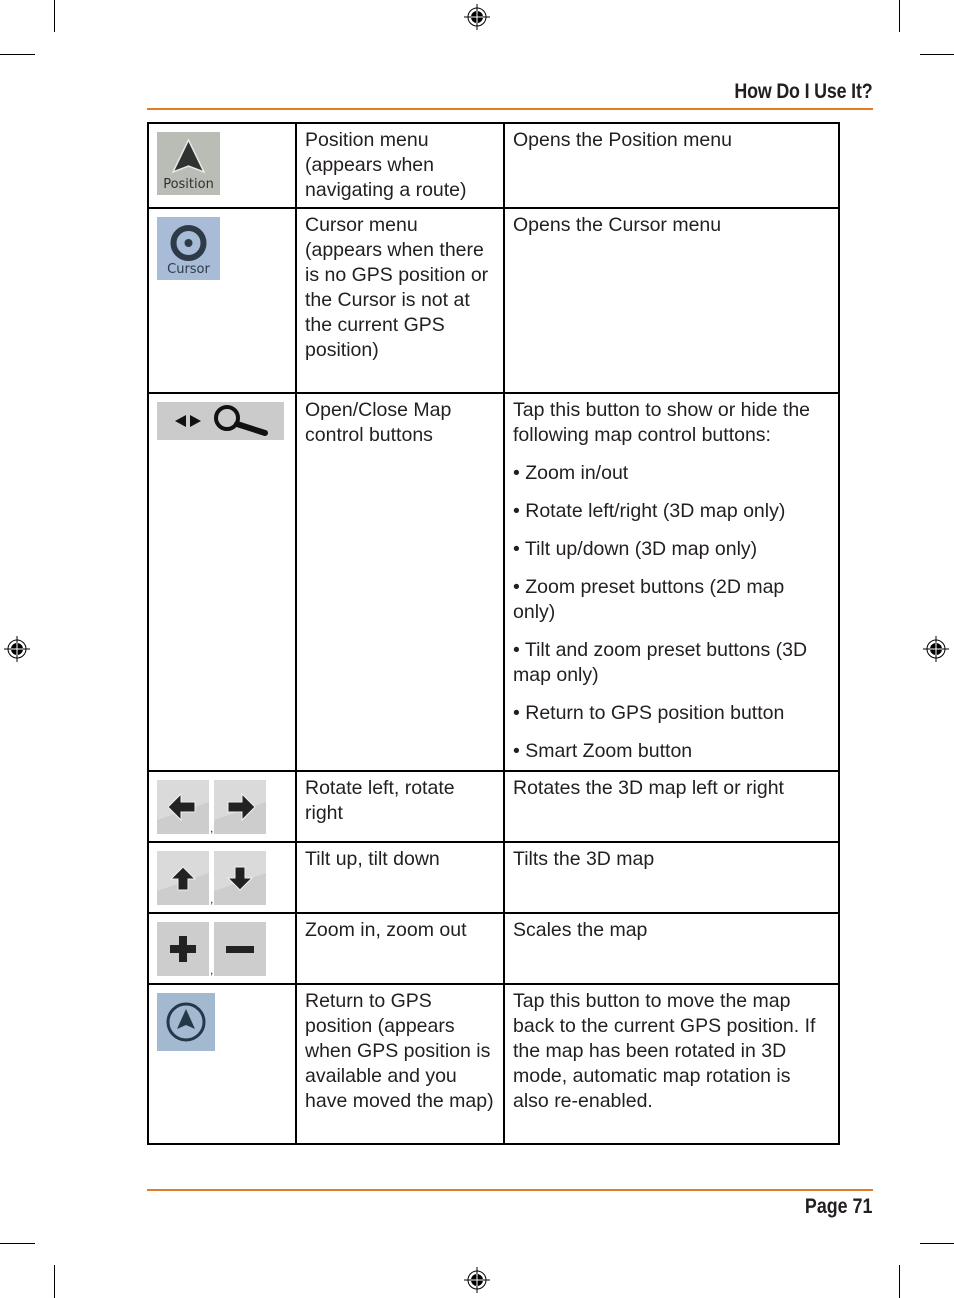 This screenshot has width=954, height=1298. I want to click on table-row: , Tilt up, tilt down Tilts the 3D map, so click(493, 877).